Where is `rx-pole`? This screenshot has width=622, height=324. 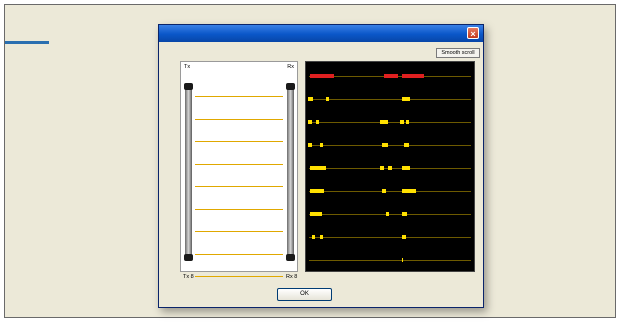
rx-pole is located at coordinates (290, 172).